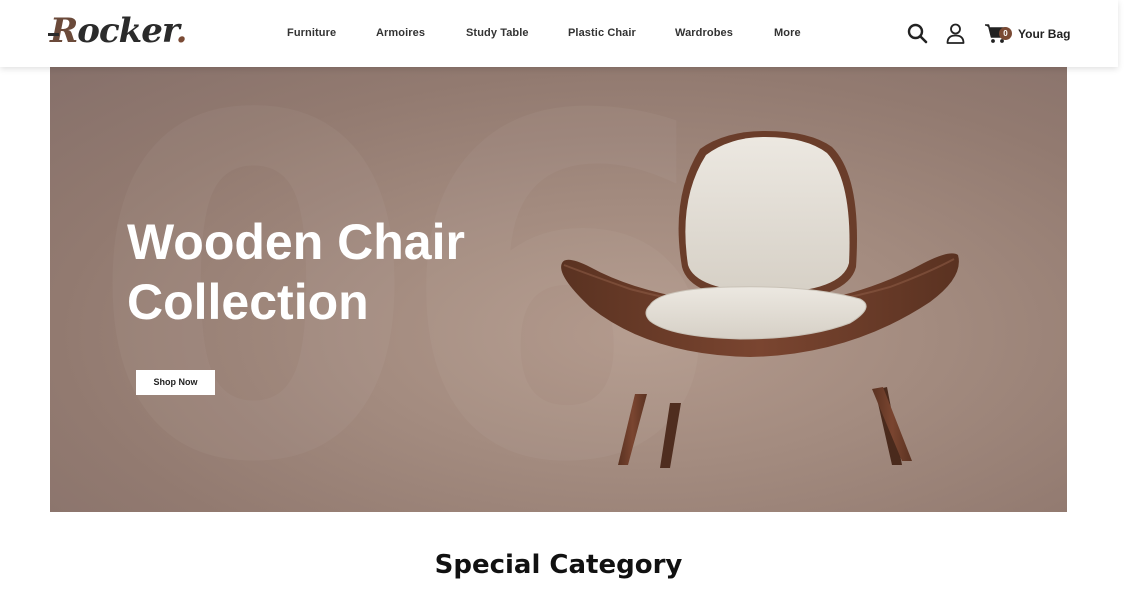 Image resolution: width=1128 pixels, height=598 pixels. Describe the element at coordinates (955, 33) in the screenshot. I see `user-icon` at that location.